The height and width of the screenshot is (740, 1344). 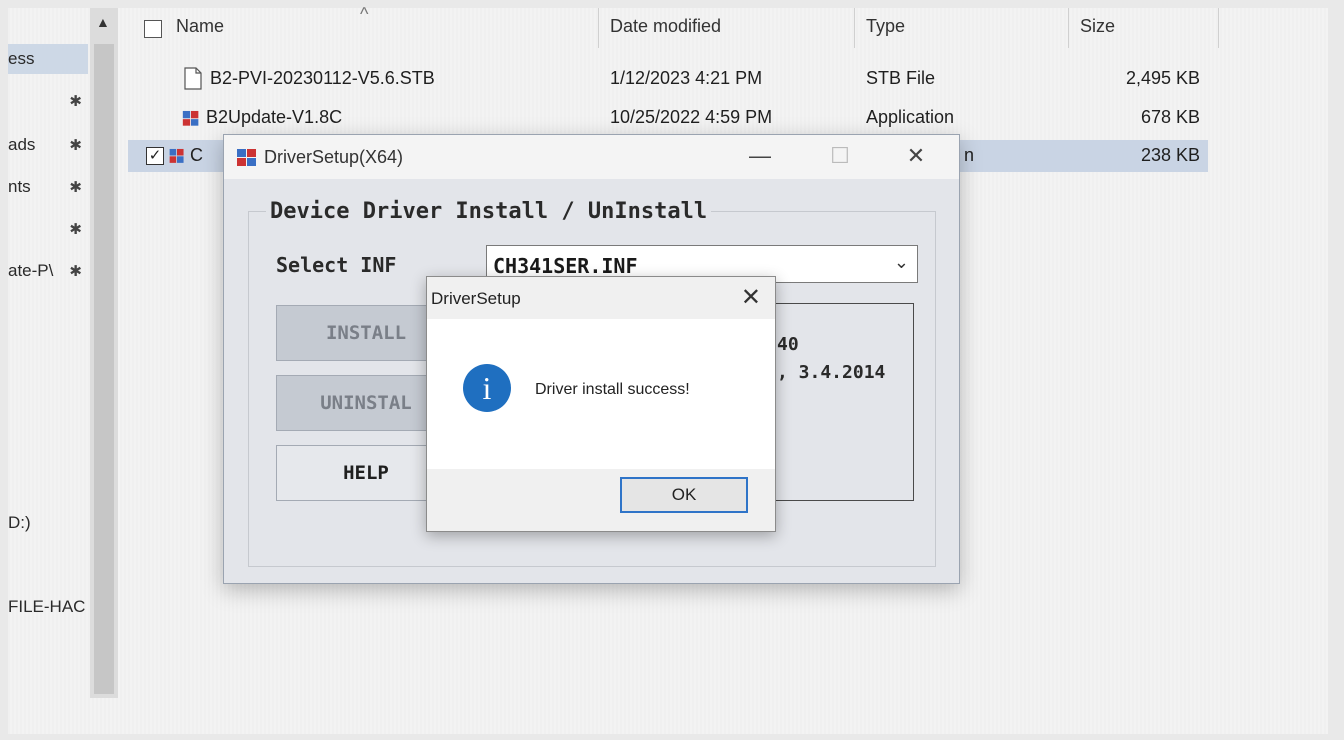 What do you see at coordinates (1162, 78) in the screenshot?
I see `file-size: 2,495 KB` at bounding box center [1162, 78].